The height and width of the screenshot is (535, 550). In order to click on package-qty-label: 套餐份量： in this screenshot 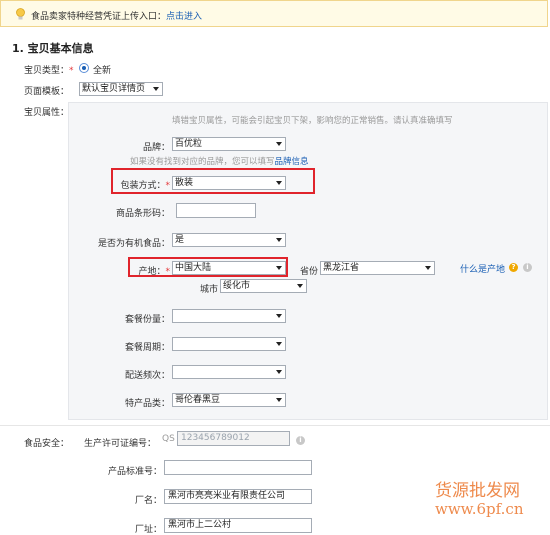, I will do `click(147, 320)`.